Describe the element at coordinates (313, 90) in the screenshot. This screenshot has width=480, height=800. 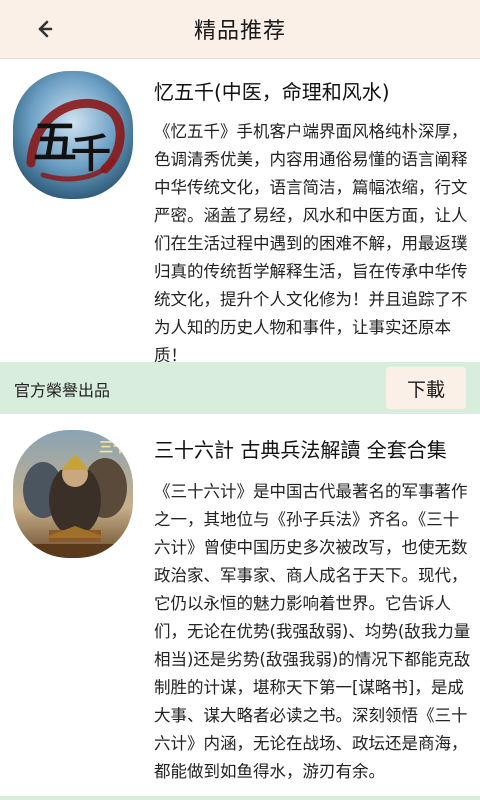
I see `app-title: 忆五千(中医，命理和风水)` at that location.